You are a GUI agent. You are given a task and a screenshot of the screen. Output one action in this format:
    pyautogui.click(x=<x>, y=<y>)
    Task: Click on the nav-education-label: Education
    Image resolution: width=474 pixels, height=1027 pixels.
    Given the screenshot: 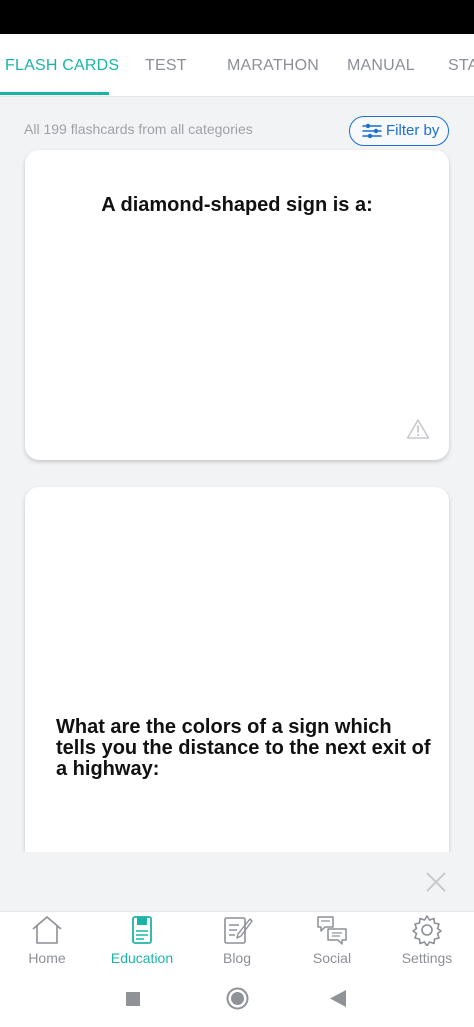 What is the action you would take?
    pyautogui.click(x=142, y=958)
    